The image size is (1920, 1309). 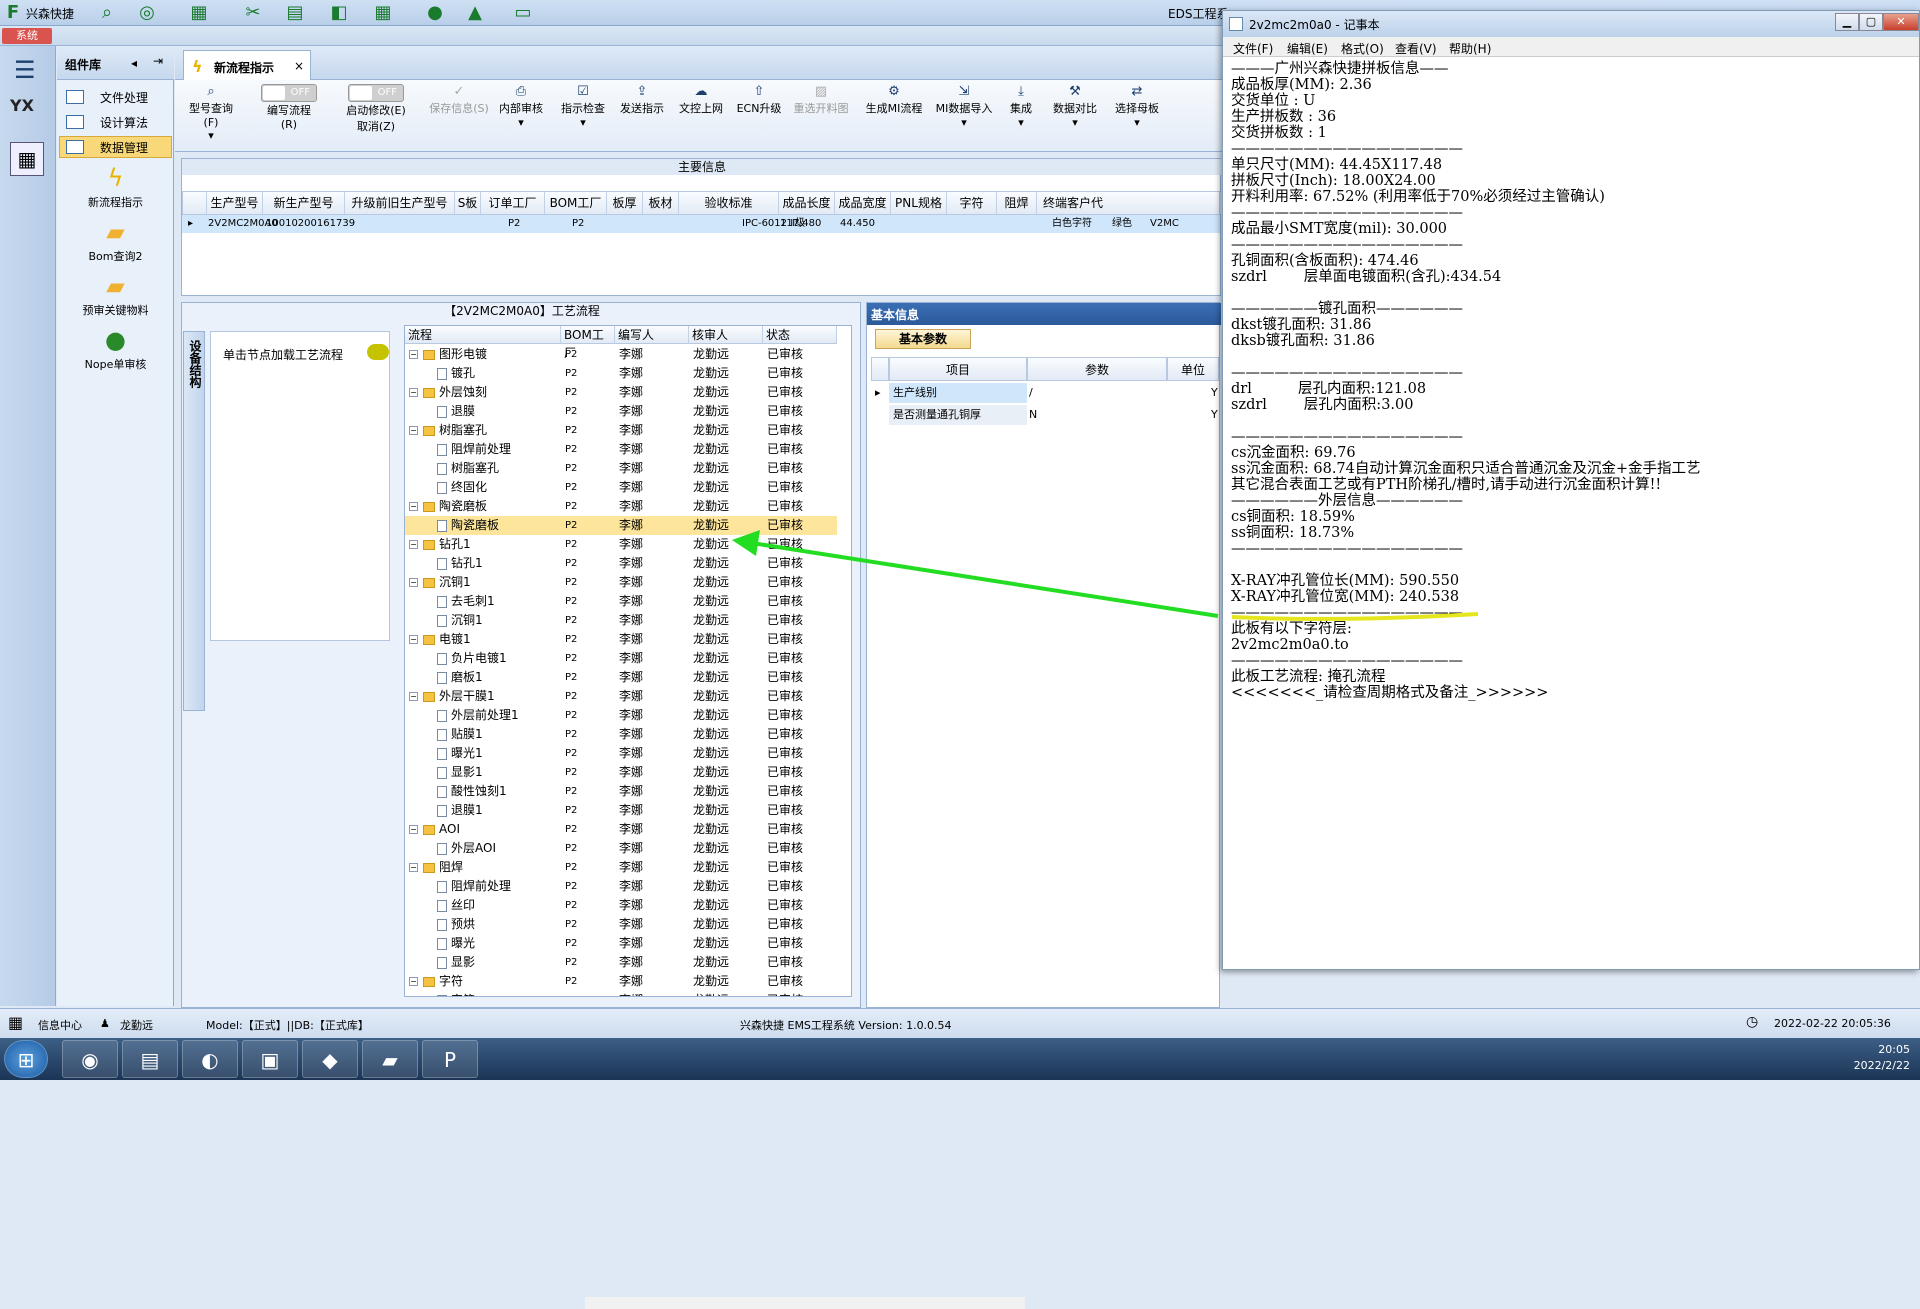 What do you see at coordinates (621, 886) in the screenshot?
I see `tree-row: 阻焊前处理 P2 李娜 龙勤远 已审核` at bounding box center [621, 886].